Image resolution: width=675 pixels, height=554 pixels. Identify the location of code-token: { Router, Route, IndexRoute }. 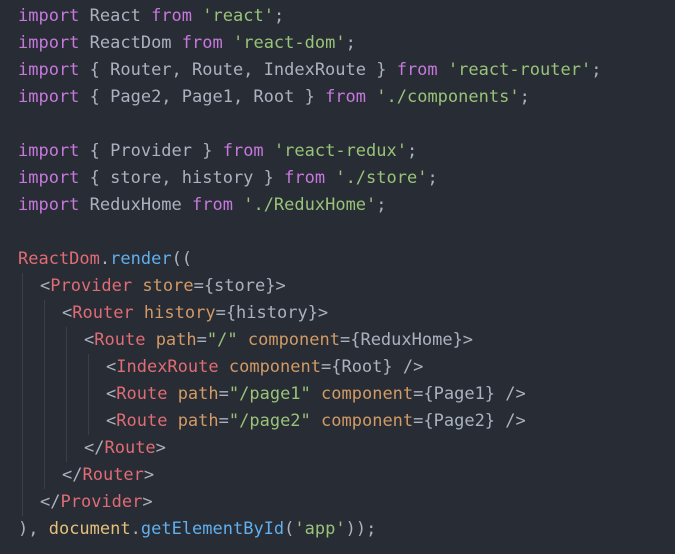
(238, 70).